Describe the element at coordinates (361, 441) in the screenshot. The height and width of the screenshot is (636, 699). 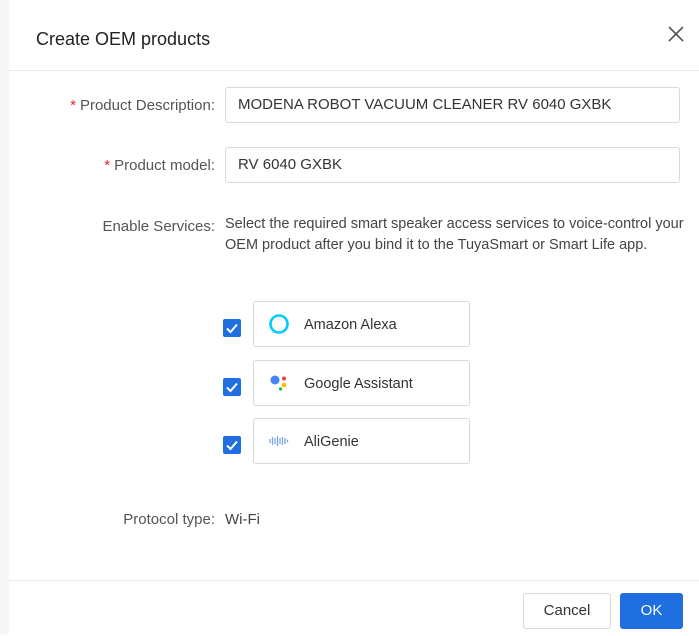
I see `aligenie-card: AliGenie` at that location.